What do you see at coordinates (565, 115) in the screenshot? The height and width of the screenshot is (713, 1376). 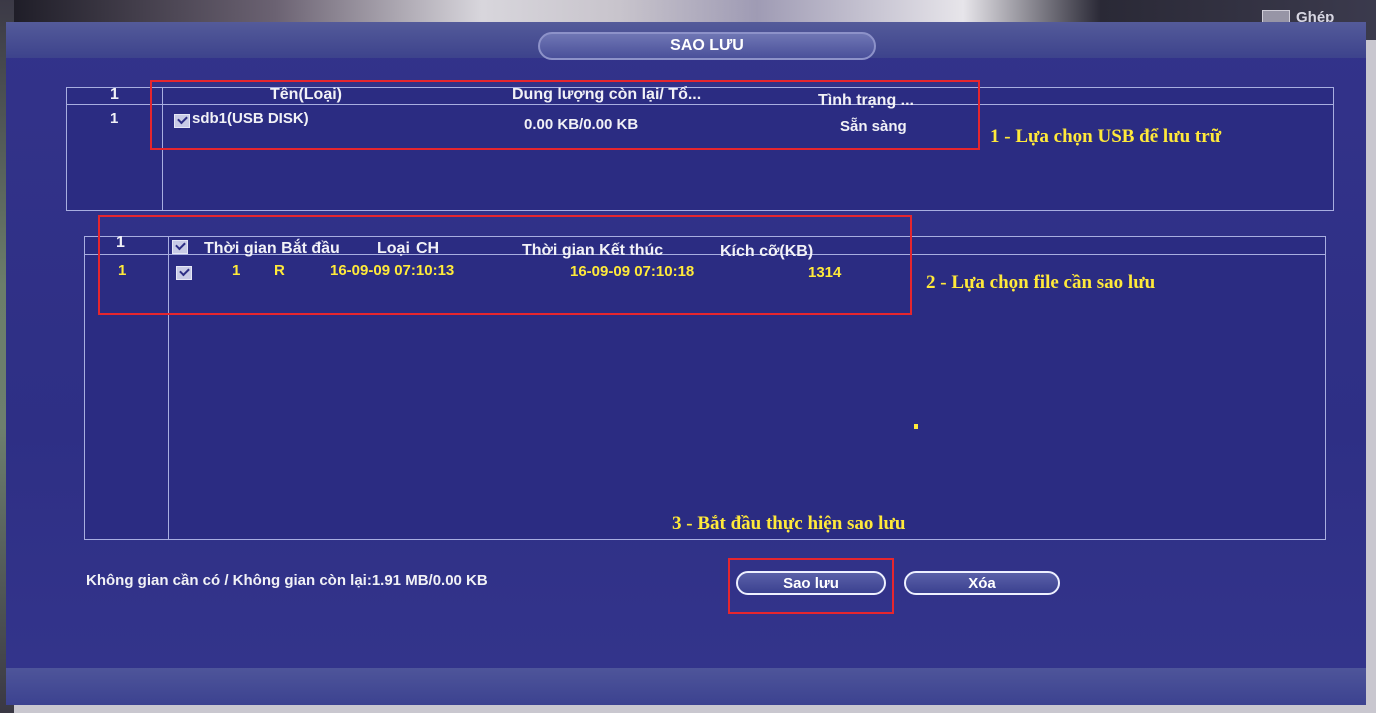 I see `highlight-usb-selection` at bounding box center [565, 115].